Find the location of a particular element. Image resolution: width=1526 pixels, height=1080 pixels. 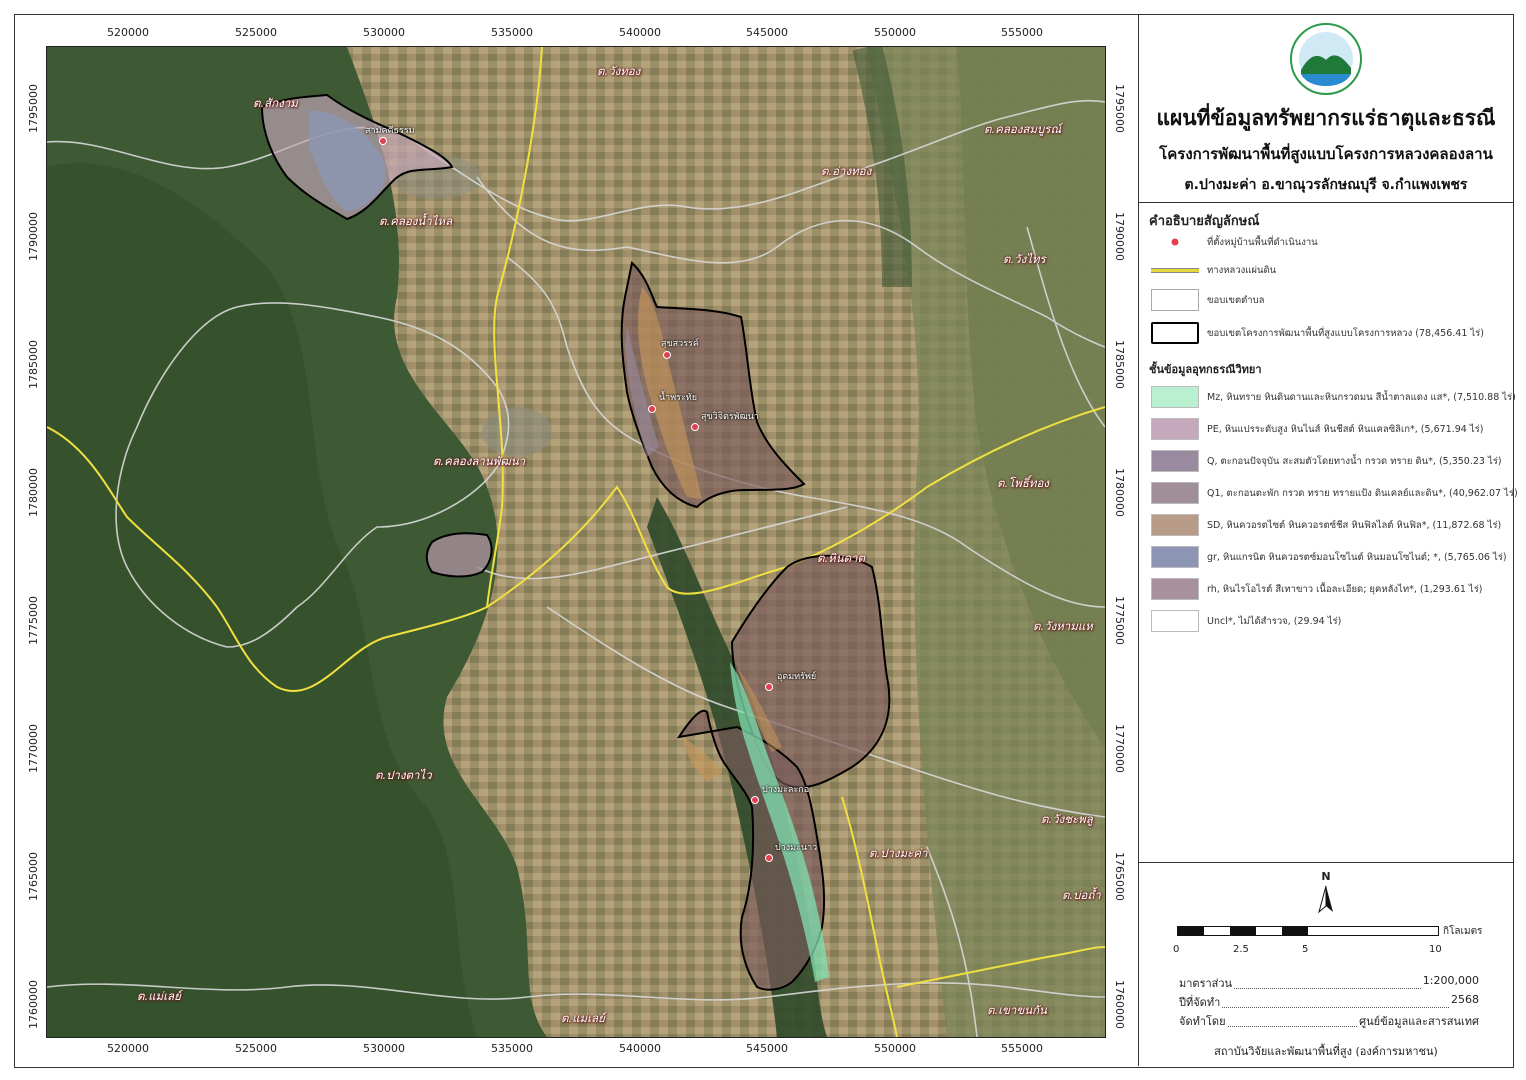

scale-tick: 10 is located at coordinates (1435, 949).